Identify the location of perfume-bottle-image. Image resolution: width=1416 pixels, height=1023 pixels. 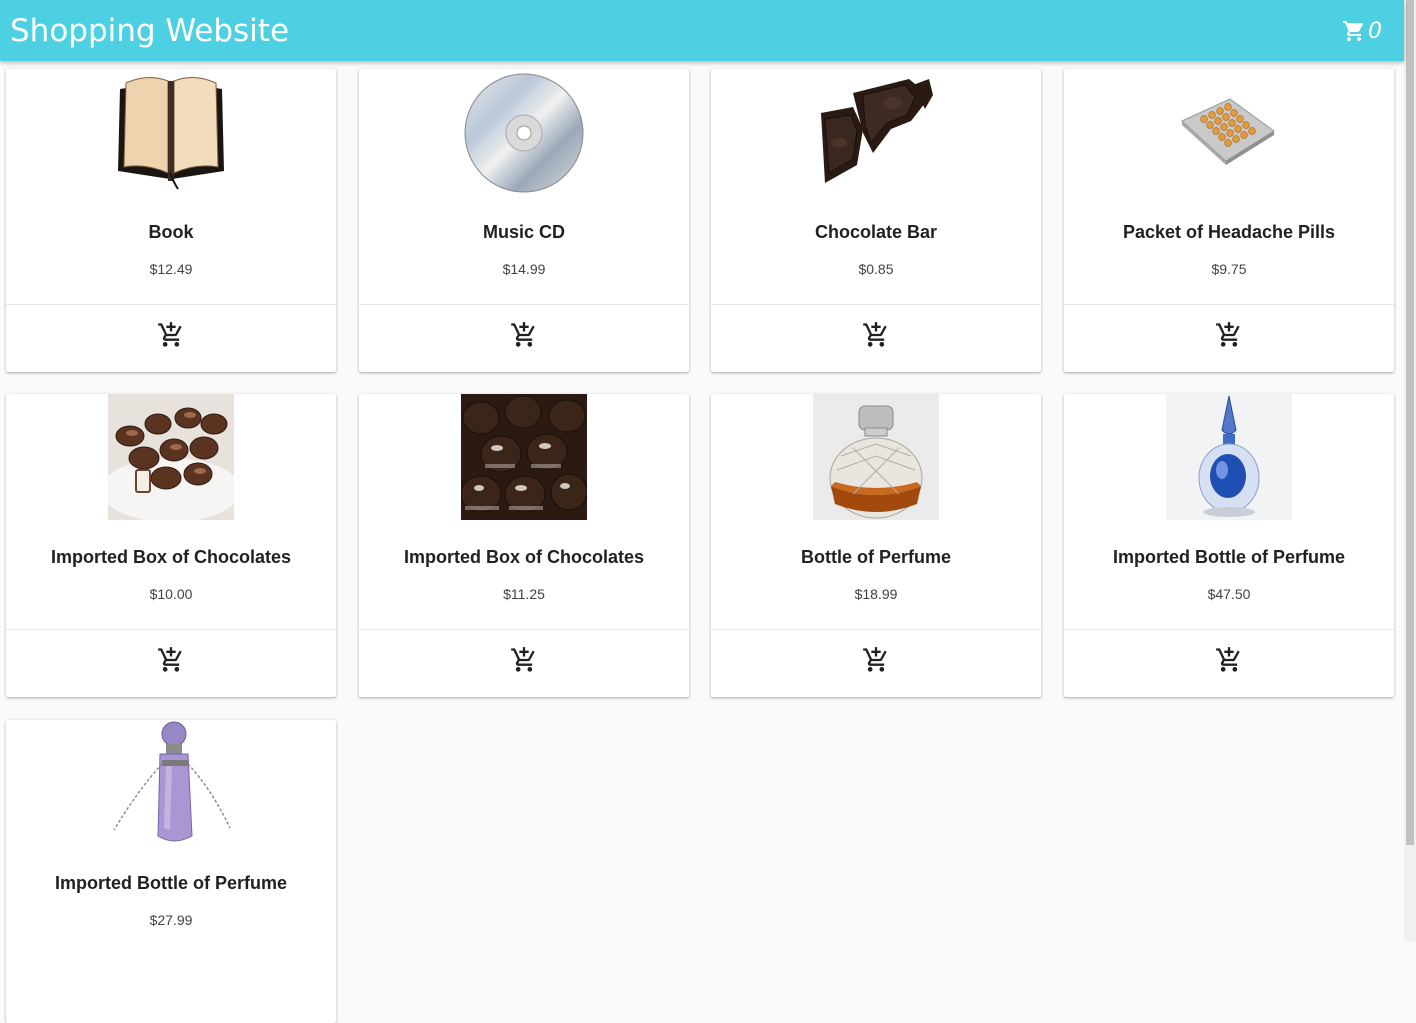
(876, 457).